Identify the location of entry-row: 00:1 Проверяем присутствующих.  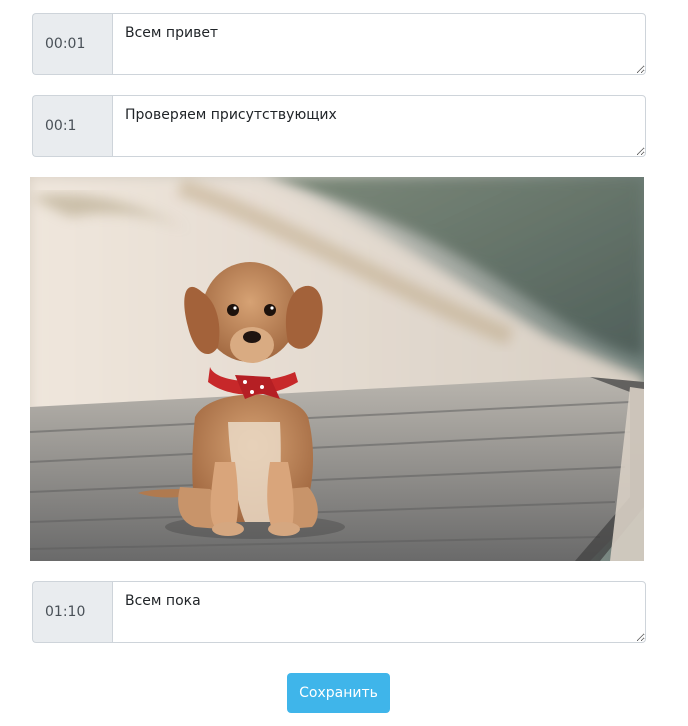
(339, 126).